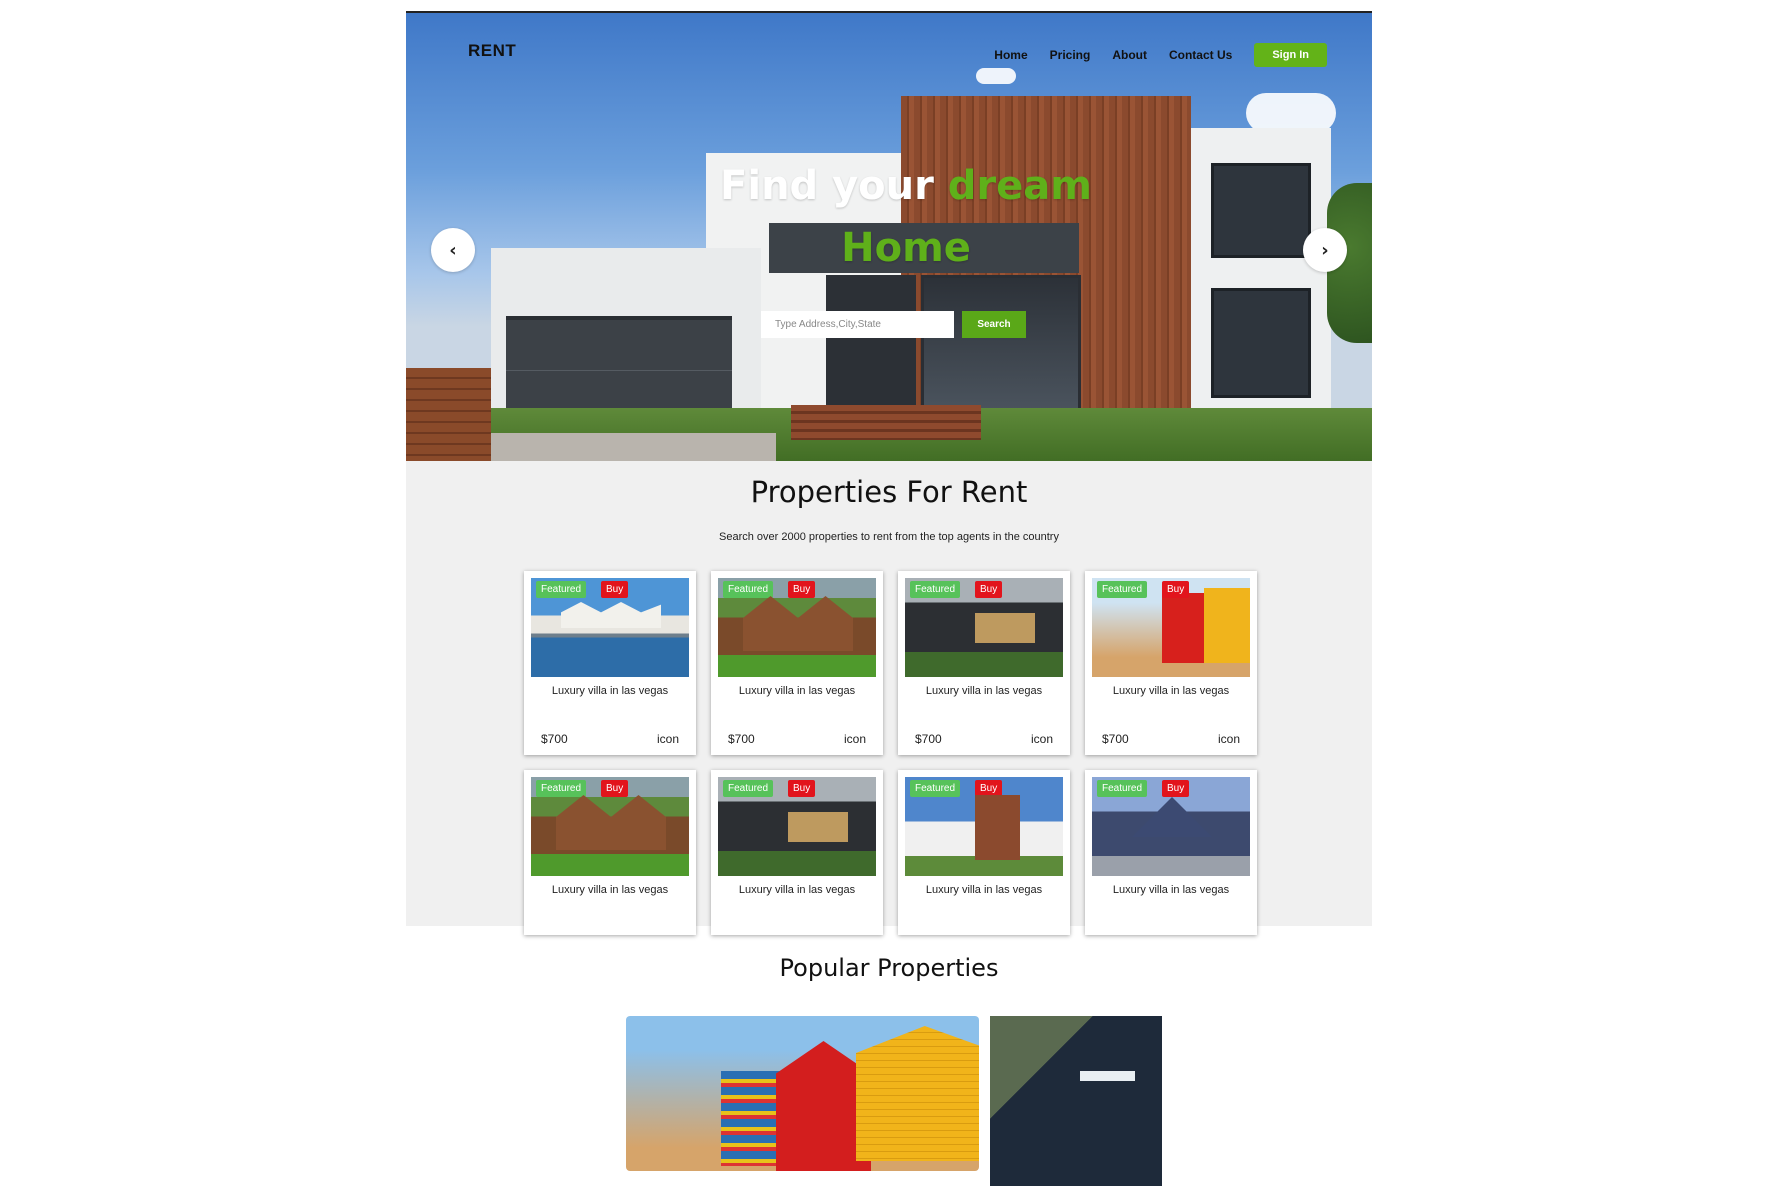 This screenshot has height=1186, width=1772. What do you see at coordinates (889, 492) in the screenshot?
I see `section-title: Properties For Rent` at bounding box center [889, 492].